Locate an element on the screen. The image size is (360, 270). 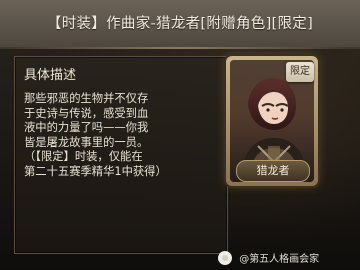
watermark-text: @第五人格画会家 is located at coordinates (279, 259).